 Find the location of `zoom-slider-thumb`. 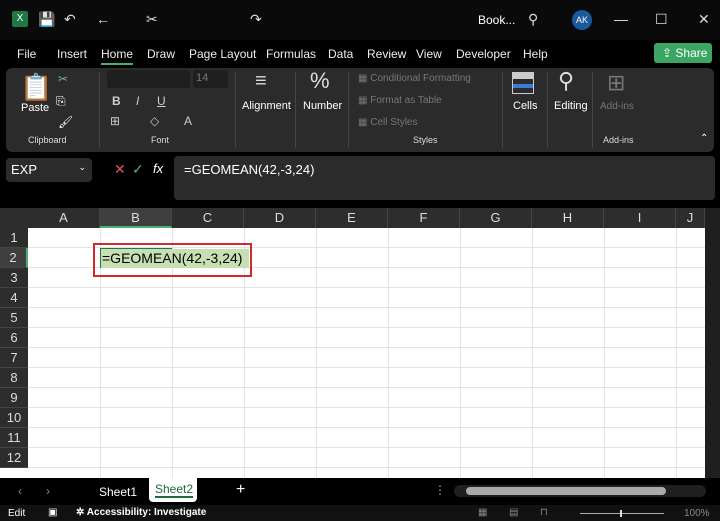

zoom-slider-thumb is located at coordinates (621, 513).